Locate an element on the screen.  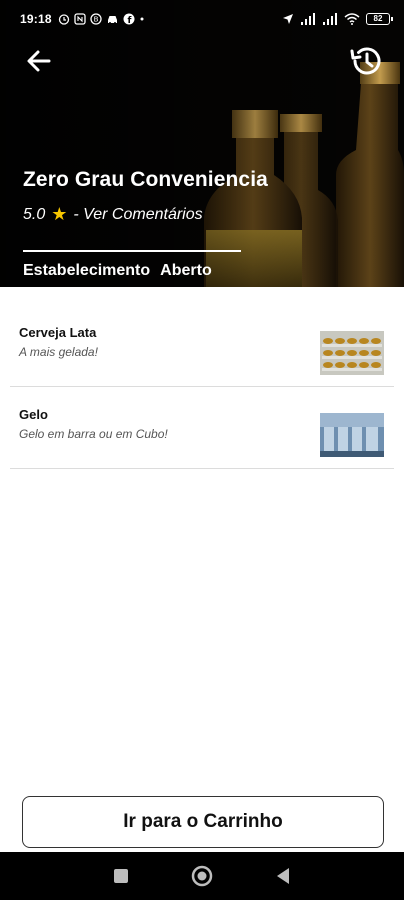
alarm-icon is located at coordinates (63, 19).